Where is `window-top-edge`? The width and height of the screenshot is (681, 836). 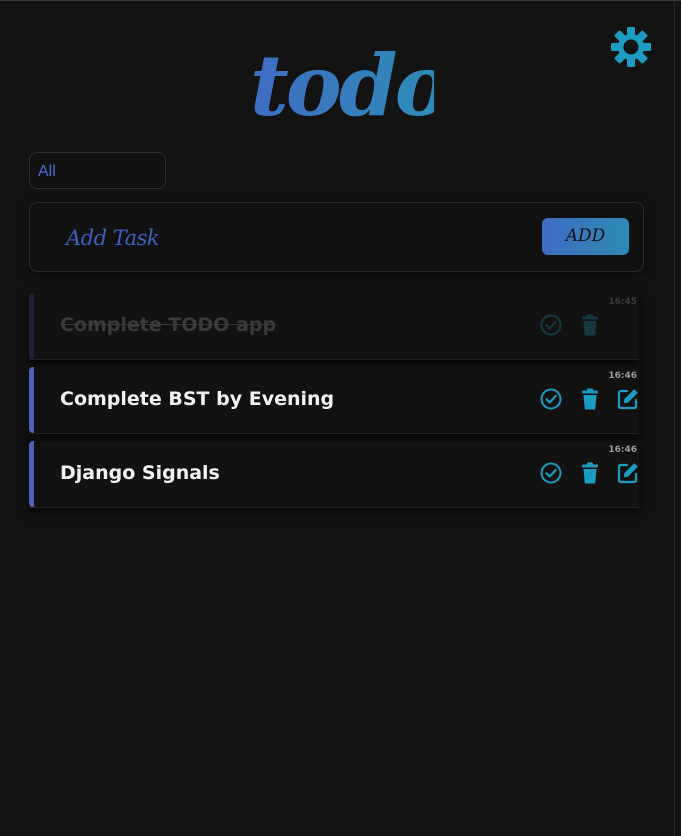
window-top-edge is located at coordinates (340, 0).